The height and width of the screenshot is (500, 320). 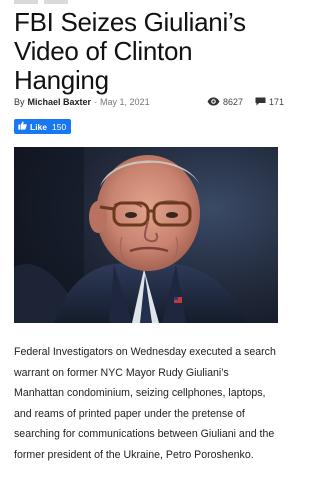 What do you see at coordinates (260, 102) in the screenshot?
I see `comment-icon` at bounding box center [260, 102].